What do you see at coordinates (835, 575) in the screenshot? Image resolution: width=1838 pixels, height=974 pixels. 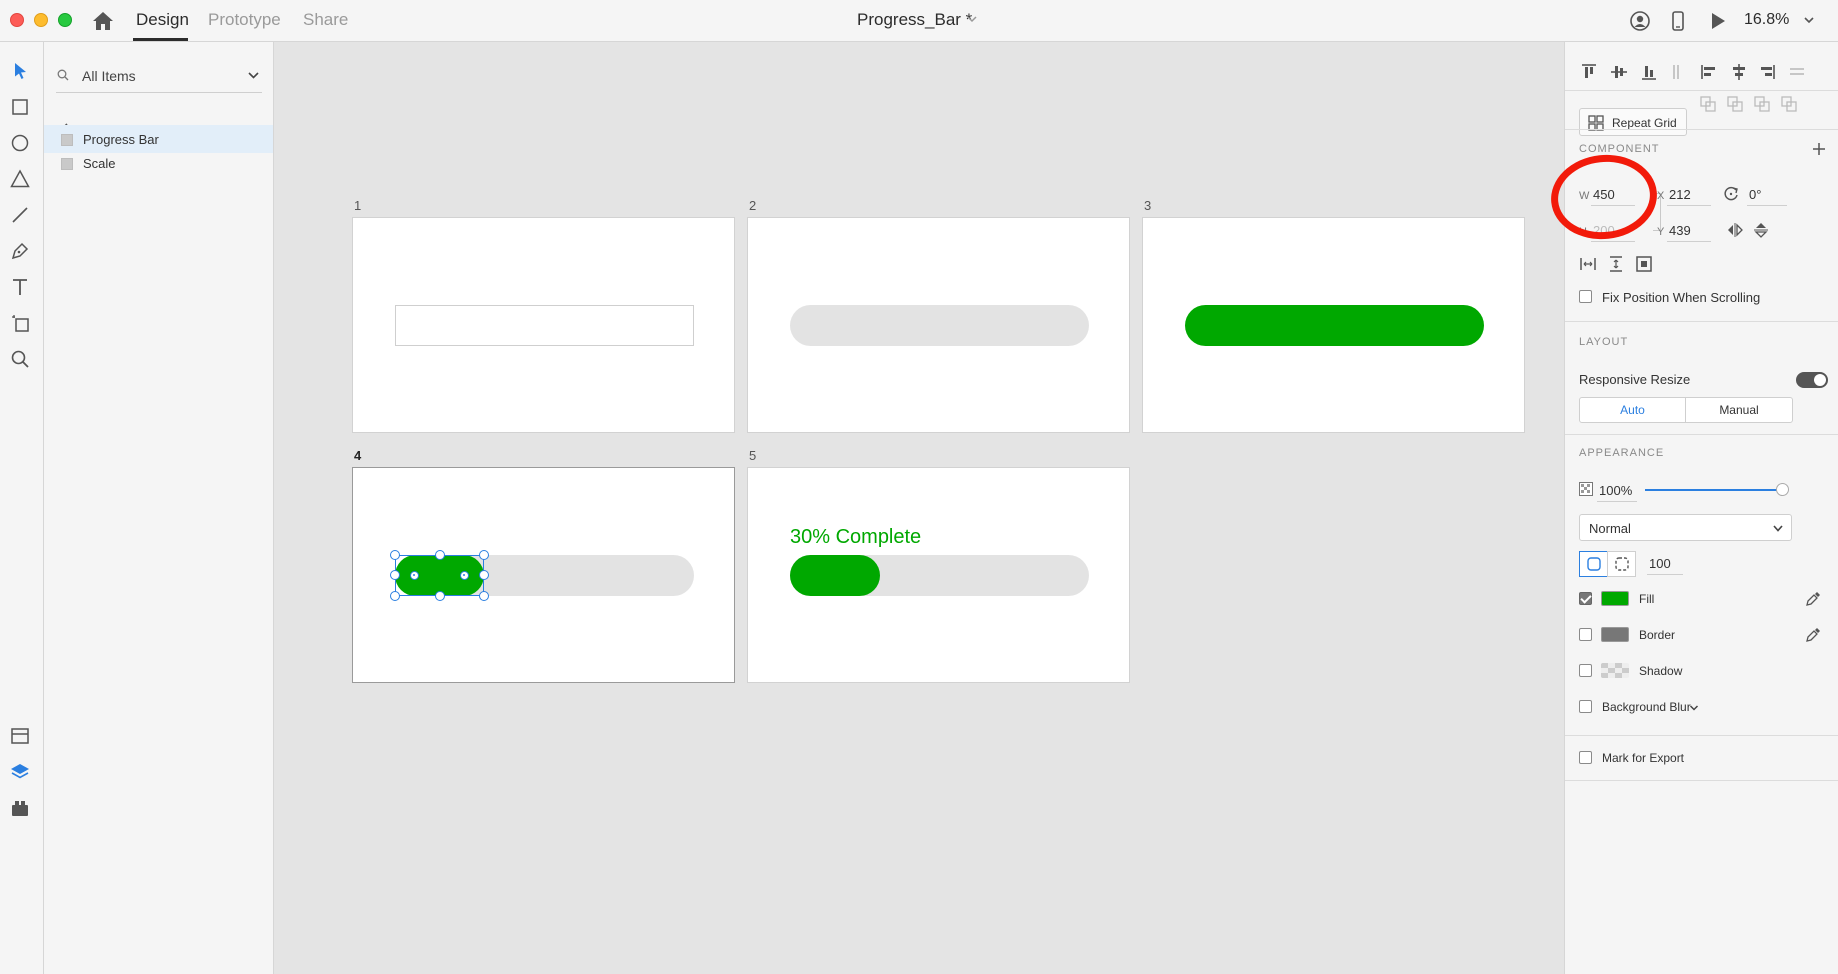 I see `progress-fill-partial` at bounding box center [835, 575].